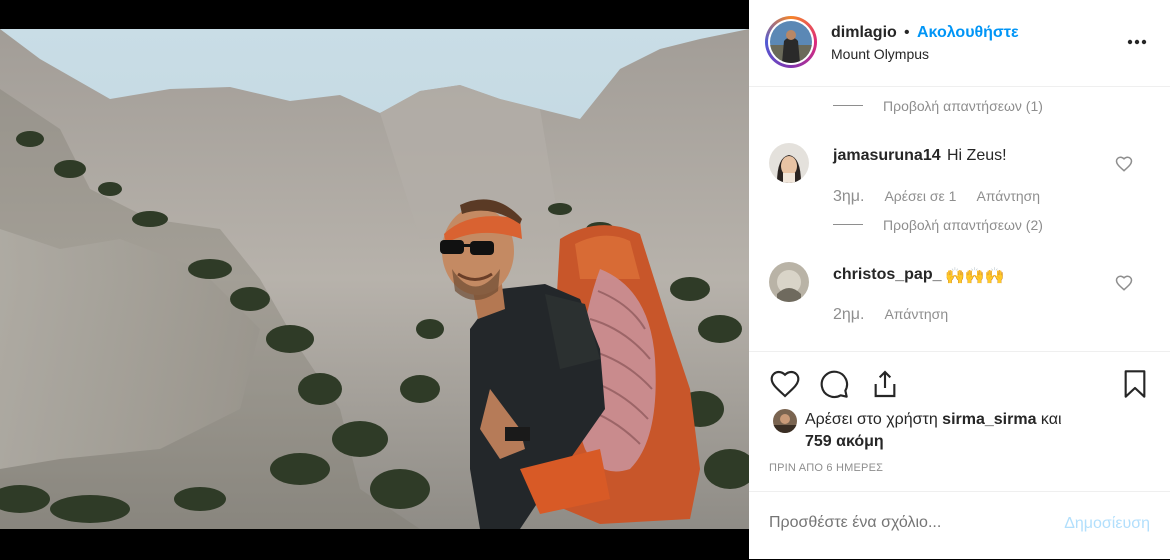 The height and width of the screenshot is (560, 1170). Describe the element at coordinates (1107, 524) in the screenshot. I see `post-comment-button: Δημοσίευση` at that location.